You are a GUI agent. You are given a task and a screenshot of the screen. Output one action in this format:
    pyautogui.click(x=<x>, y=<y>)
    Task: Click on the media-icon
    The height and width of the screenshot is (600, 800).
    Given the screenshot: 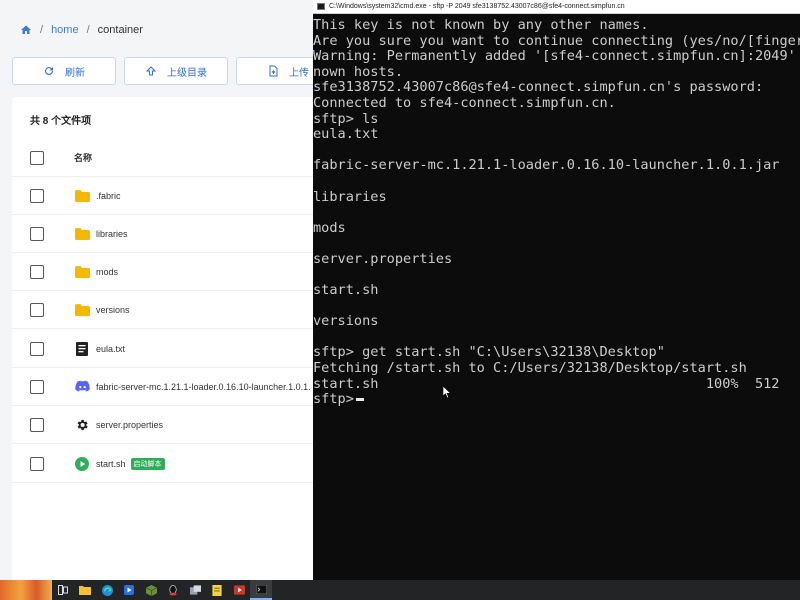 What is the action you would take?
    pyautogui.click(x=239, y=590)
    